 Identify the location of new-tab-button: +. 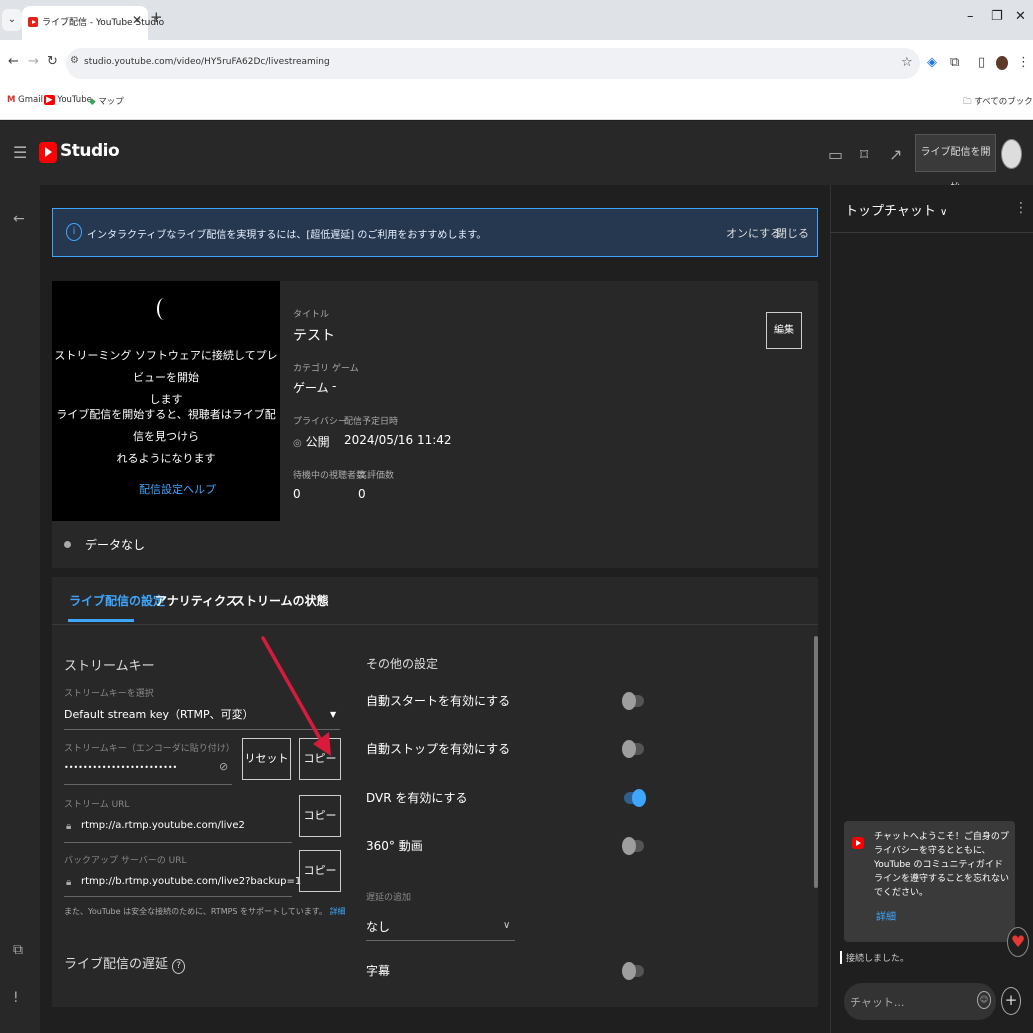
(156, 17).